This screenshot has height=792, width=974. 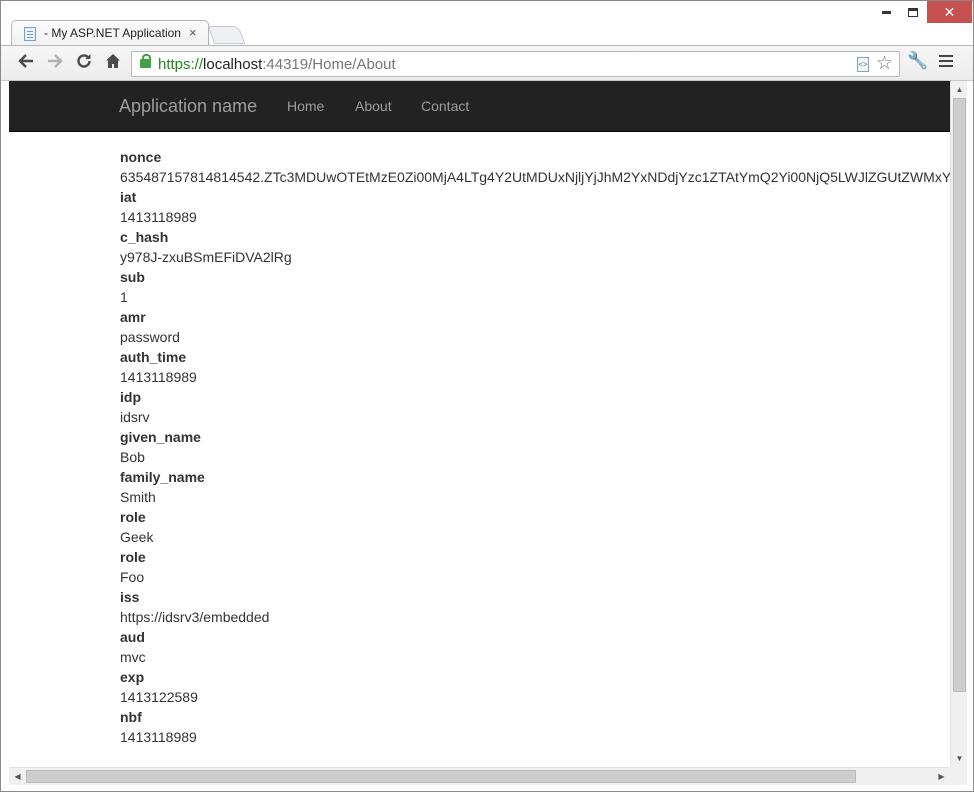 I want to click on nav-link-about: About, so click(x=373, y=106).